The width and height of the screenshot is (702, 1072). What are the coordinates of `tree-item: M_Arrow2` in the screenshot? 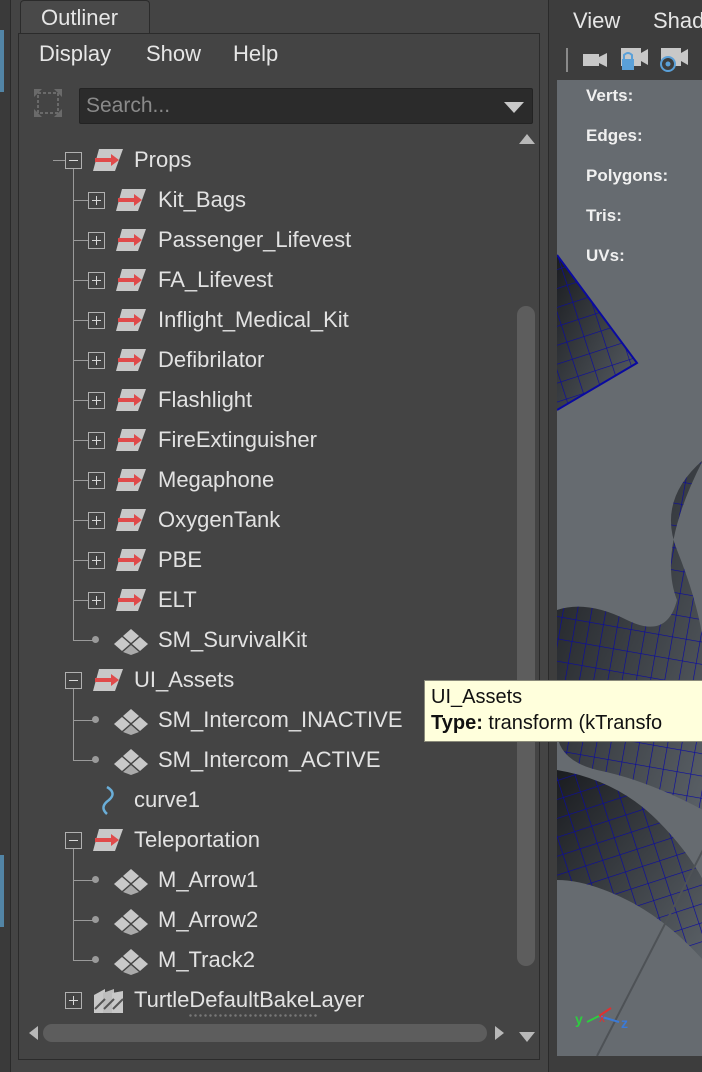 It's located at (264, 920).